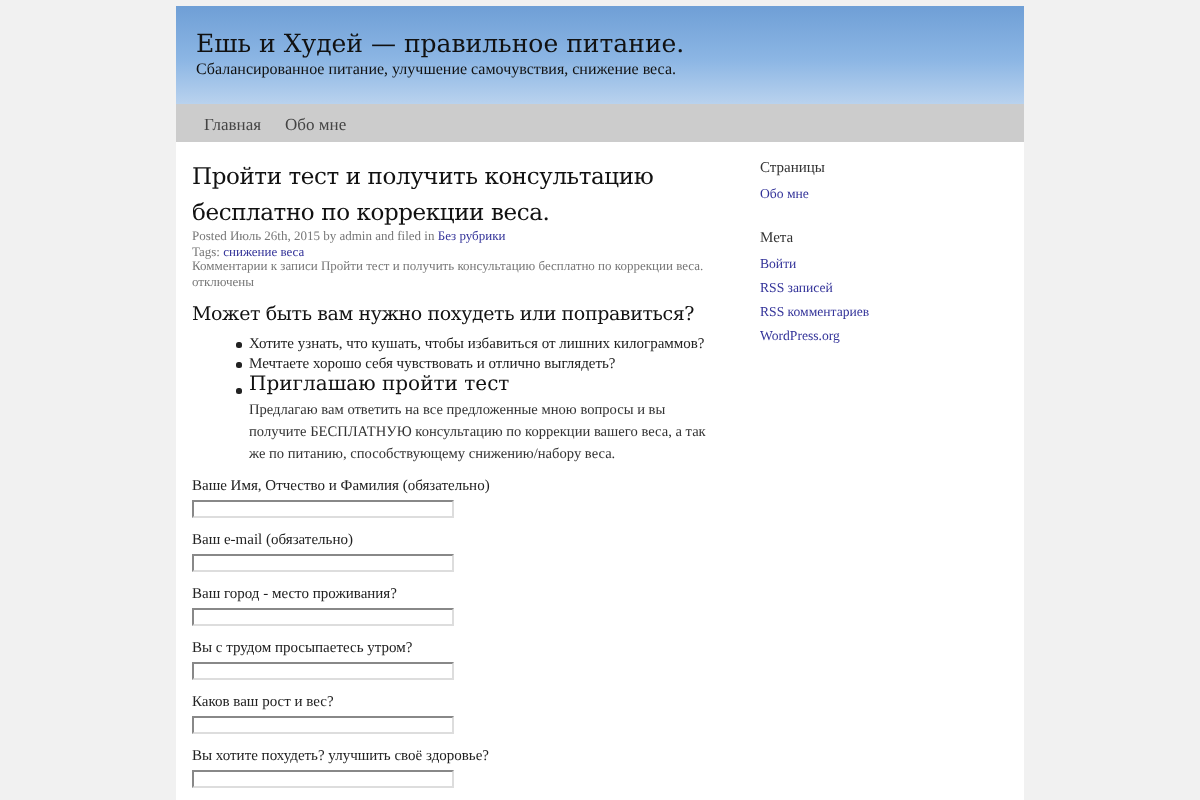 This screenshot has height=800, width=1200. What do you see at coordinates (380, 386) in the screenshot?
I see `invite-heading: Приглашаю пройти тест` at bounding box center [380, 386].